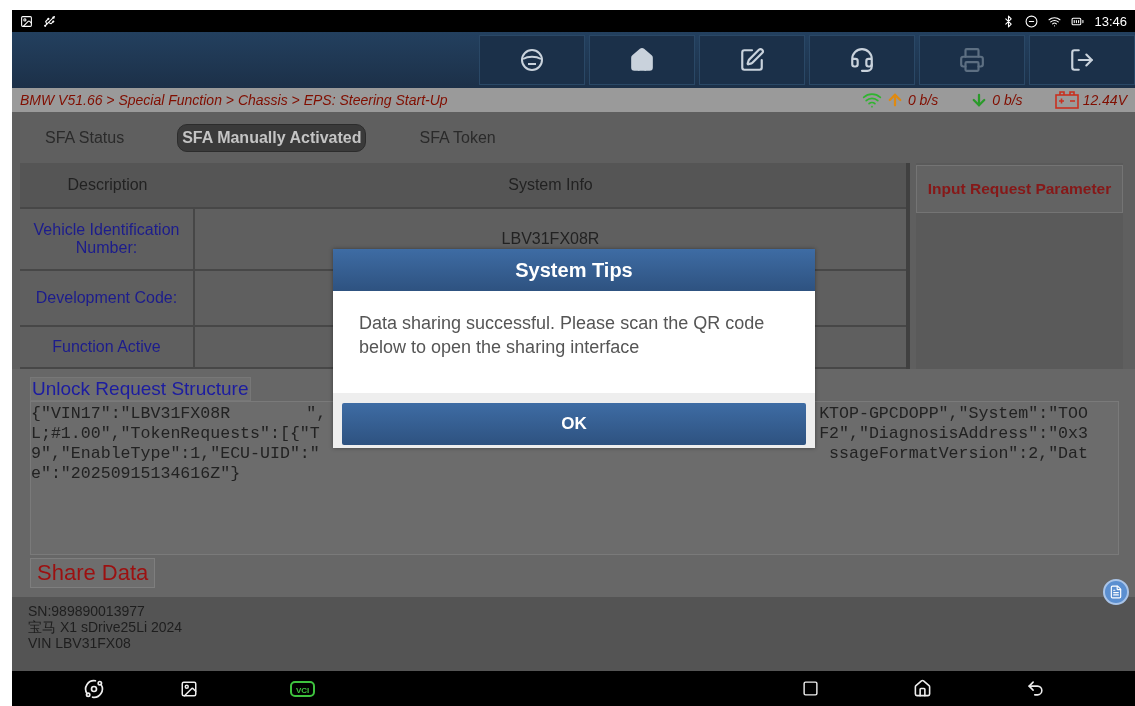 The image size is (1135, 706). I want to click on headset-icon, so click(862, 60).